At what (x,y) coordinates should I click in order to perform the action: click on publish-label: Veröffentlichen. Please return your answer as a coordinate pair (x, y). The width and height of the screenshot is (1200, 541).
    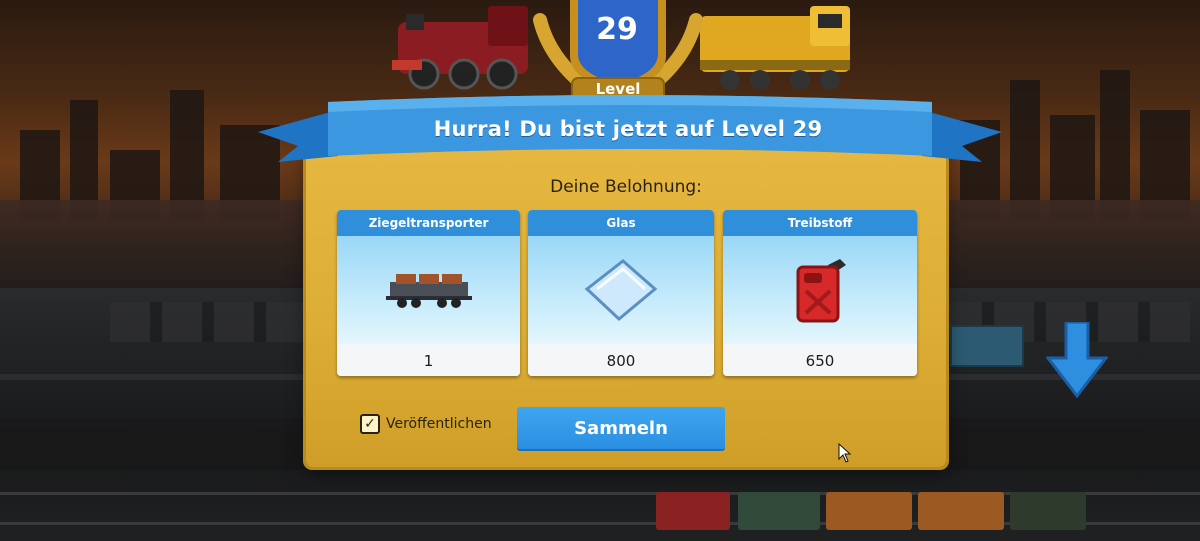
    Looking at the image, I should click on (439, 424).